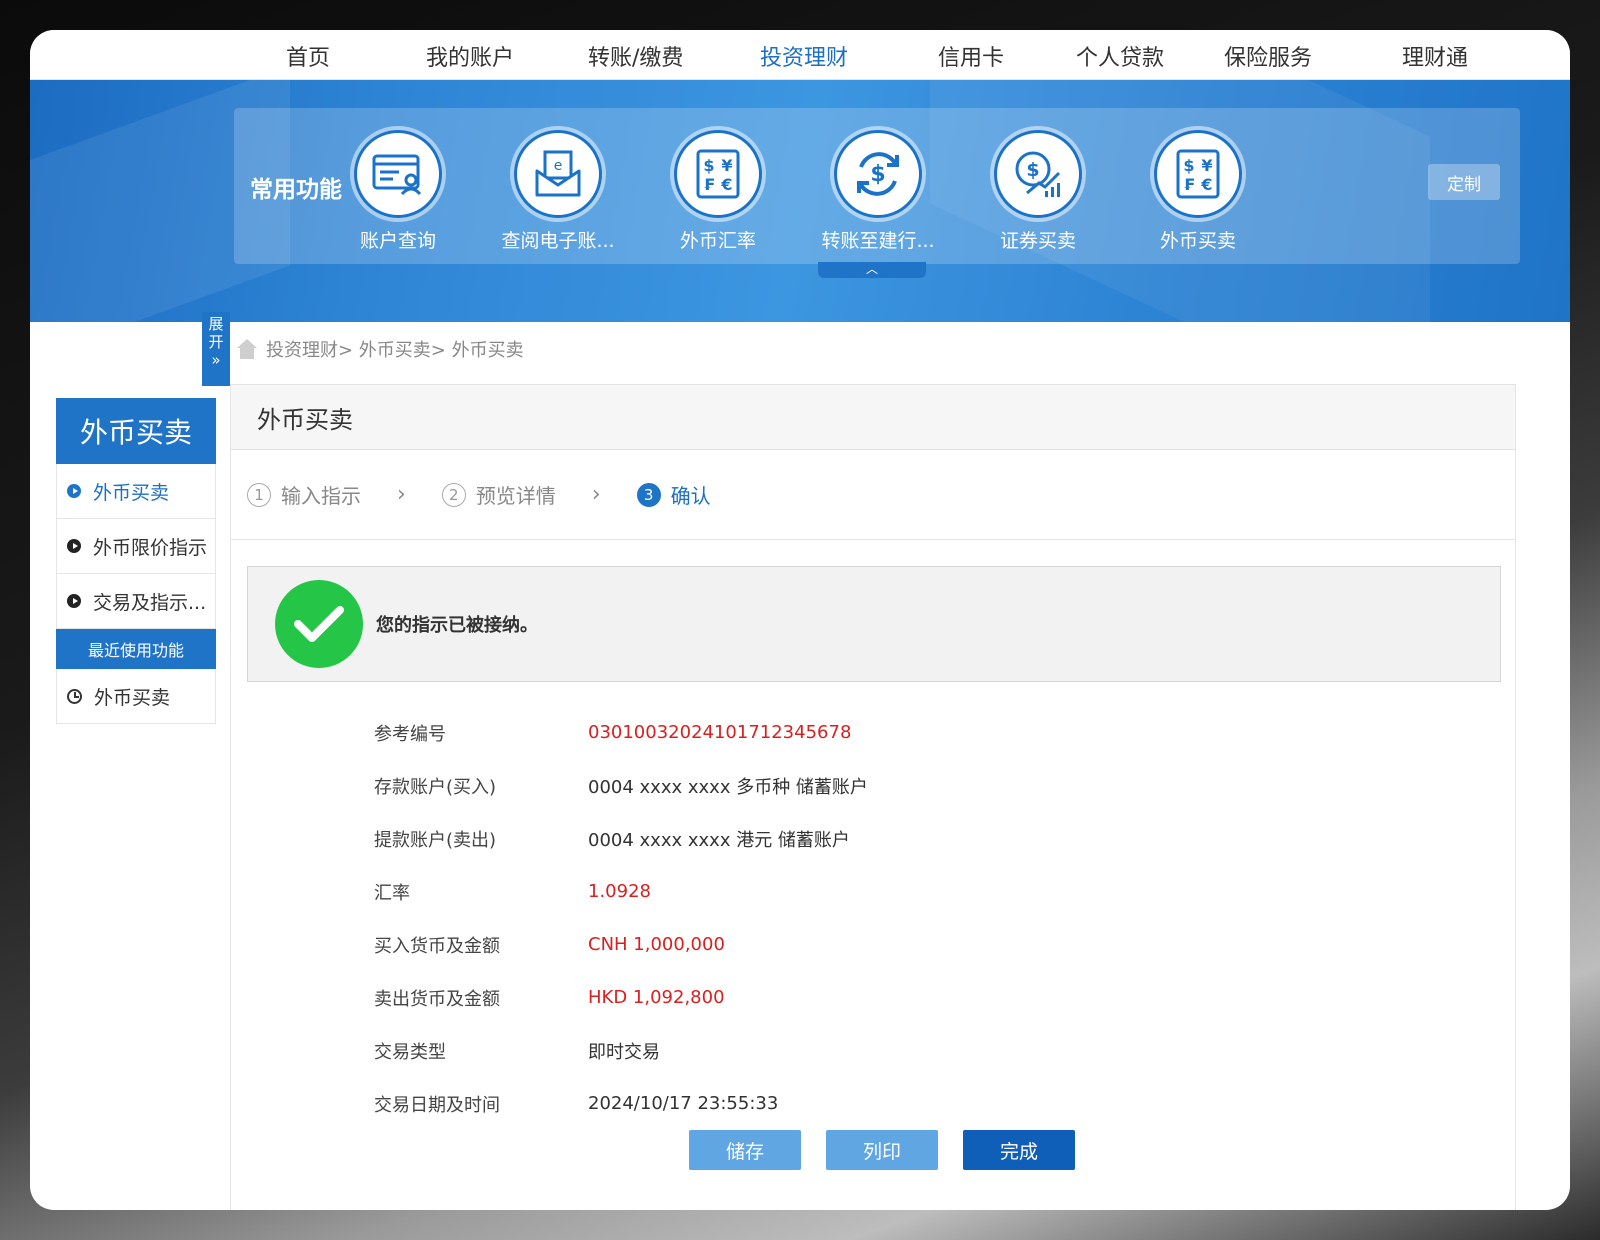 The image size is (1600, 1240). Describe the element at coordinates (457, 625) in the screenshot. I see `success-message: 您的指示已被接纳。` at that location.